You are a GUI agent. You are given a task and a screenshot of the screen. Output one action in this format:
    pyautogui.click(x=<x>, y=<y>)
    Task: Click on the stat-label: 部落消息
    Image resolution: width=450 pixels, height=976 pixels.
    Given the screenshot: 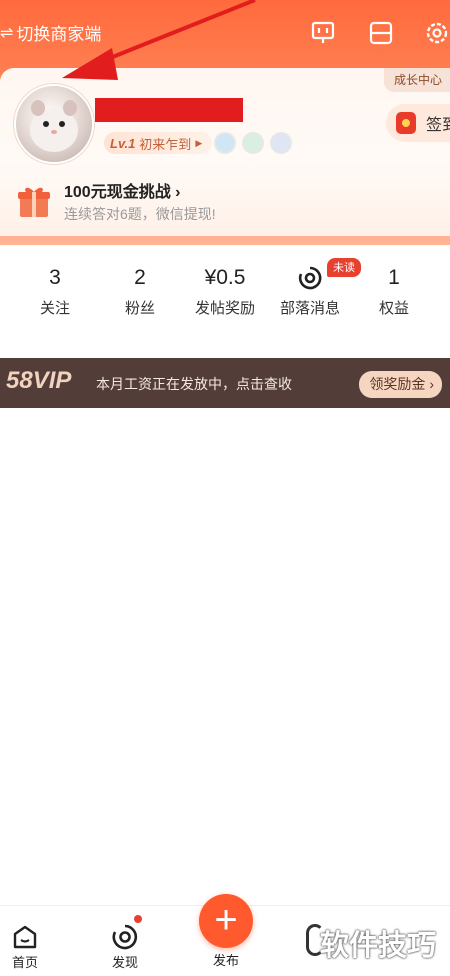 What is the action you would take?
    pyautogui.click(x=309, y=308)
    